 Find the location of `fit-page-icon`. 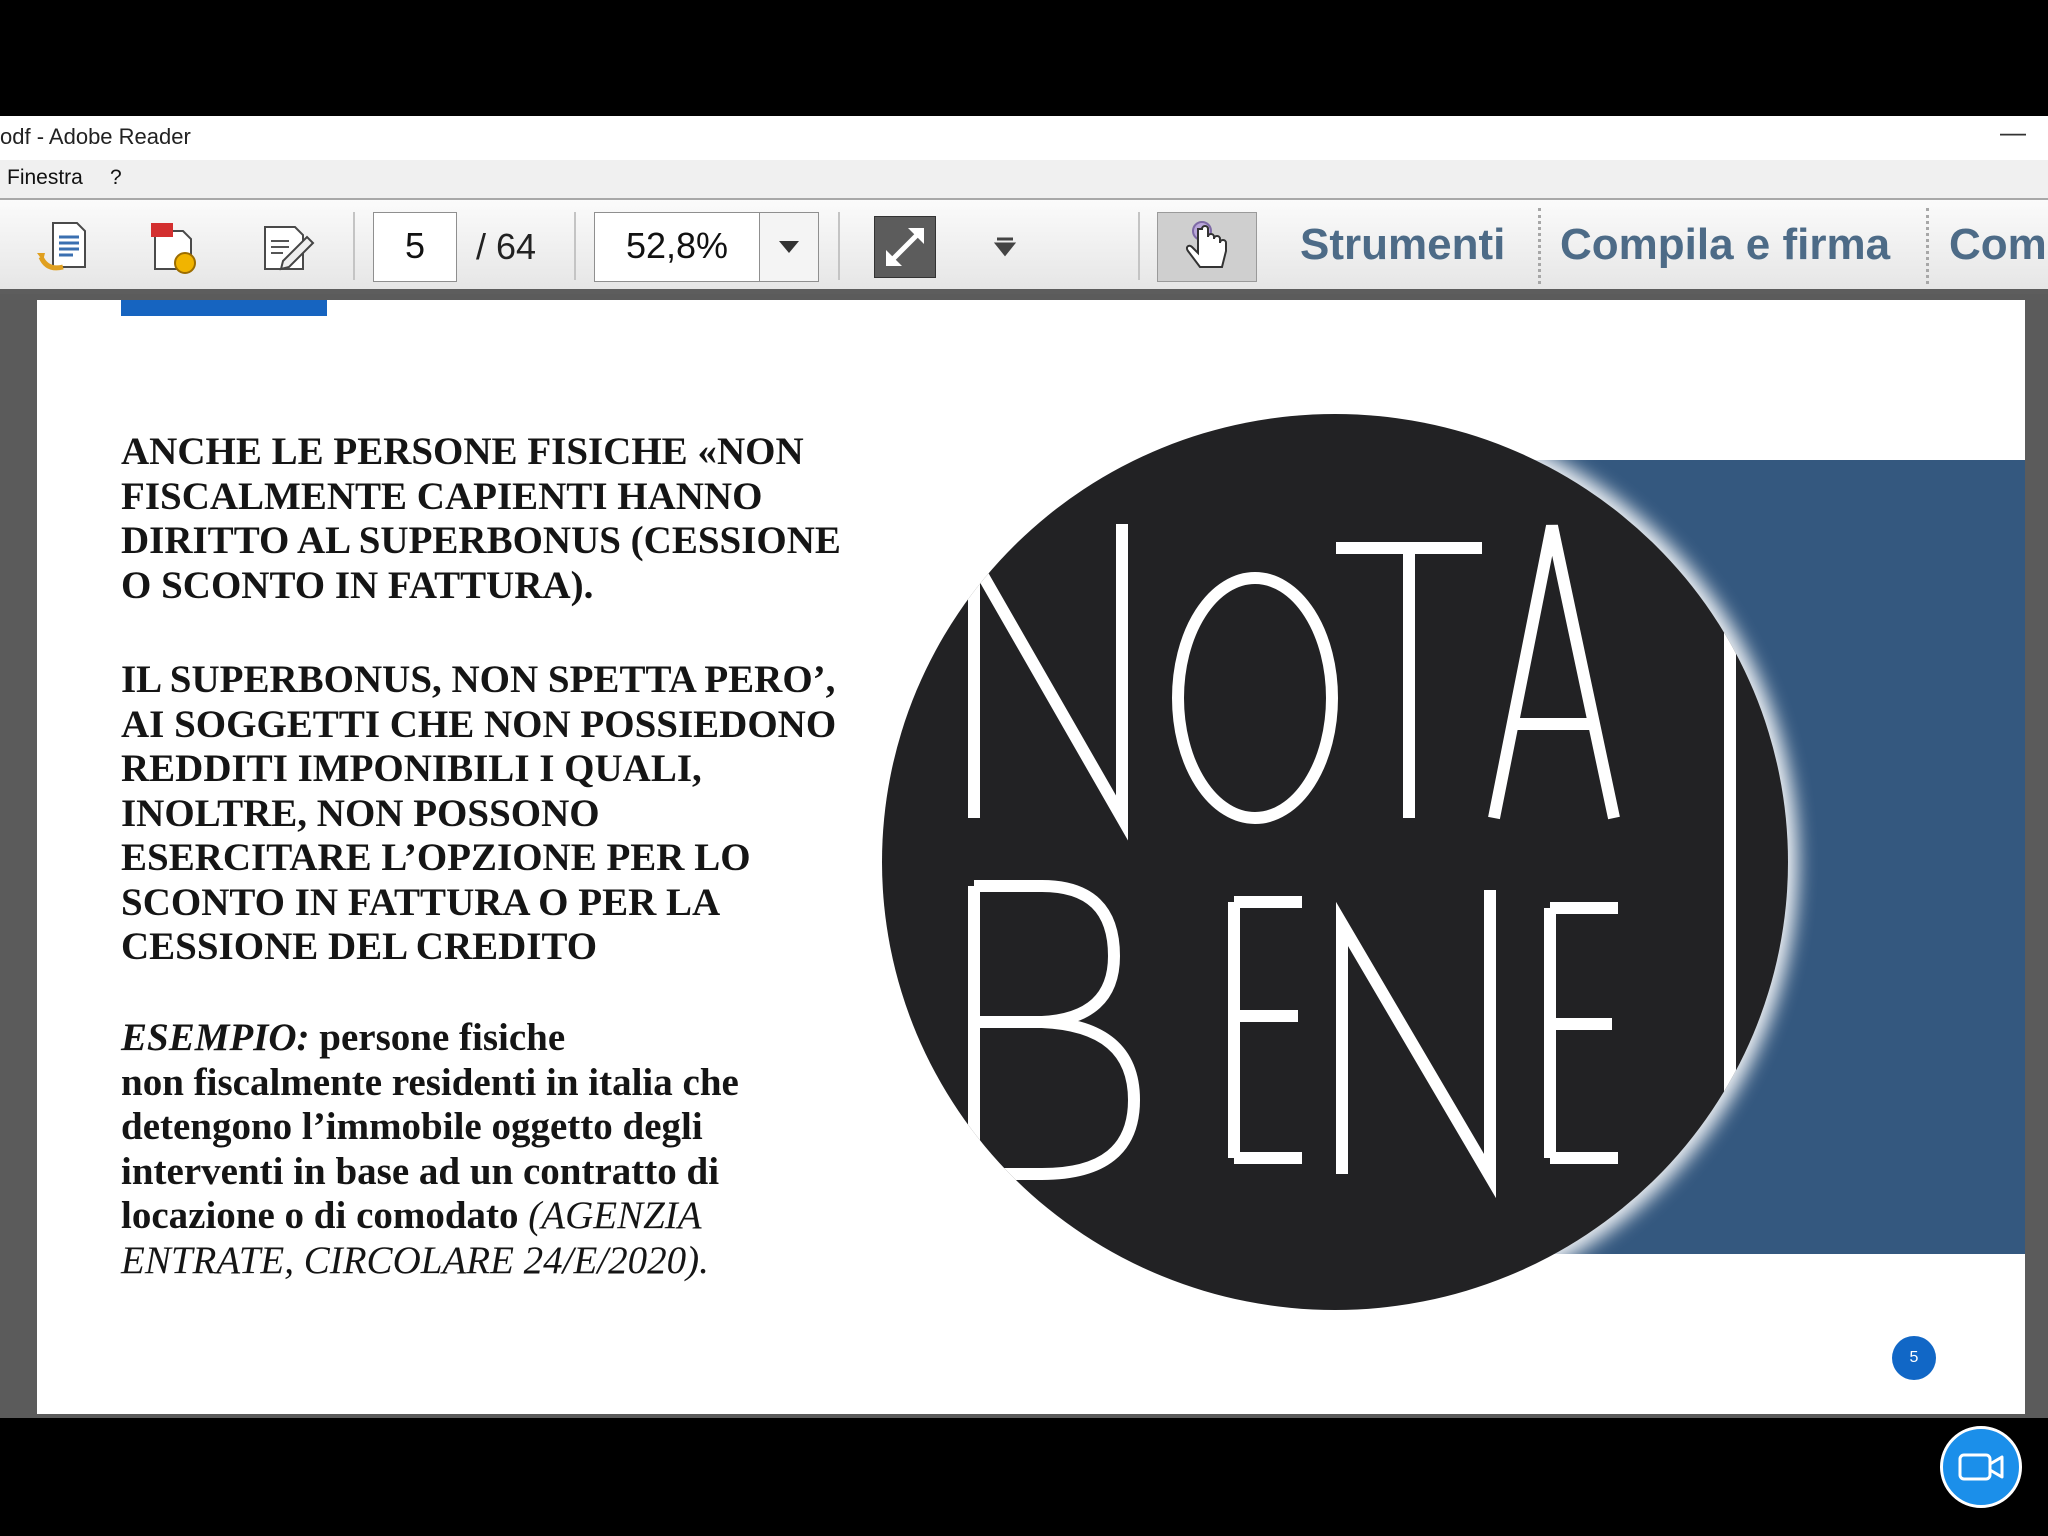

fit-page-icon is located at coordinates (905, 247).